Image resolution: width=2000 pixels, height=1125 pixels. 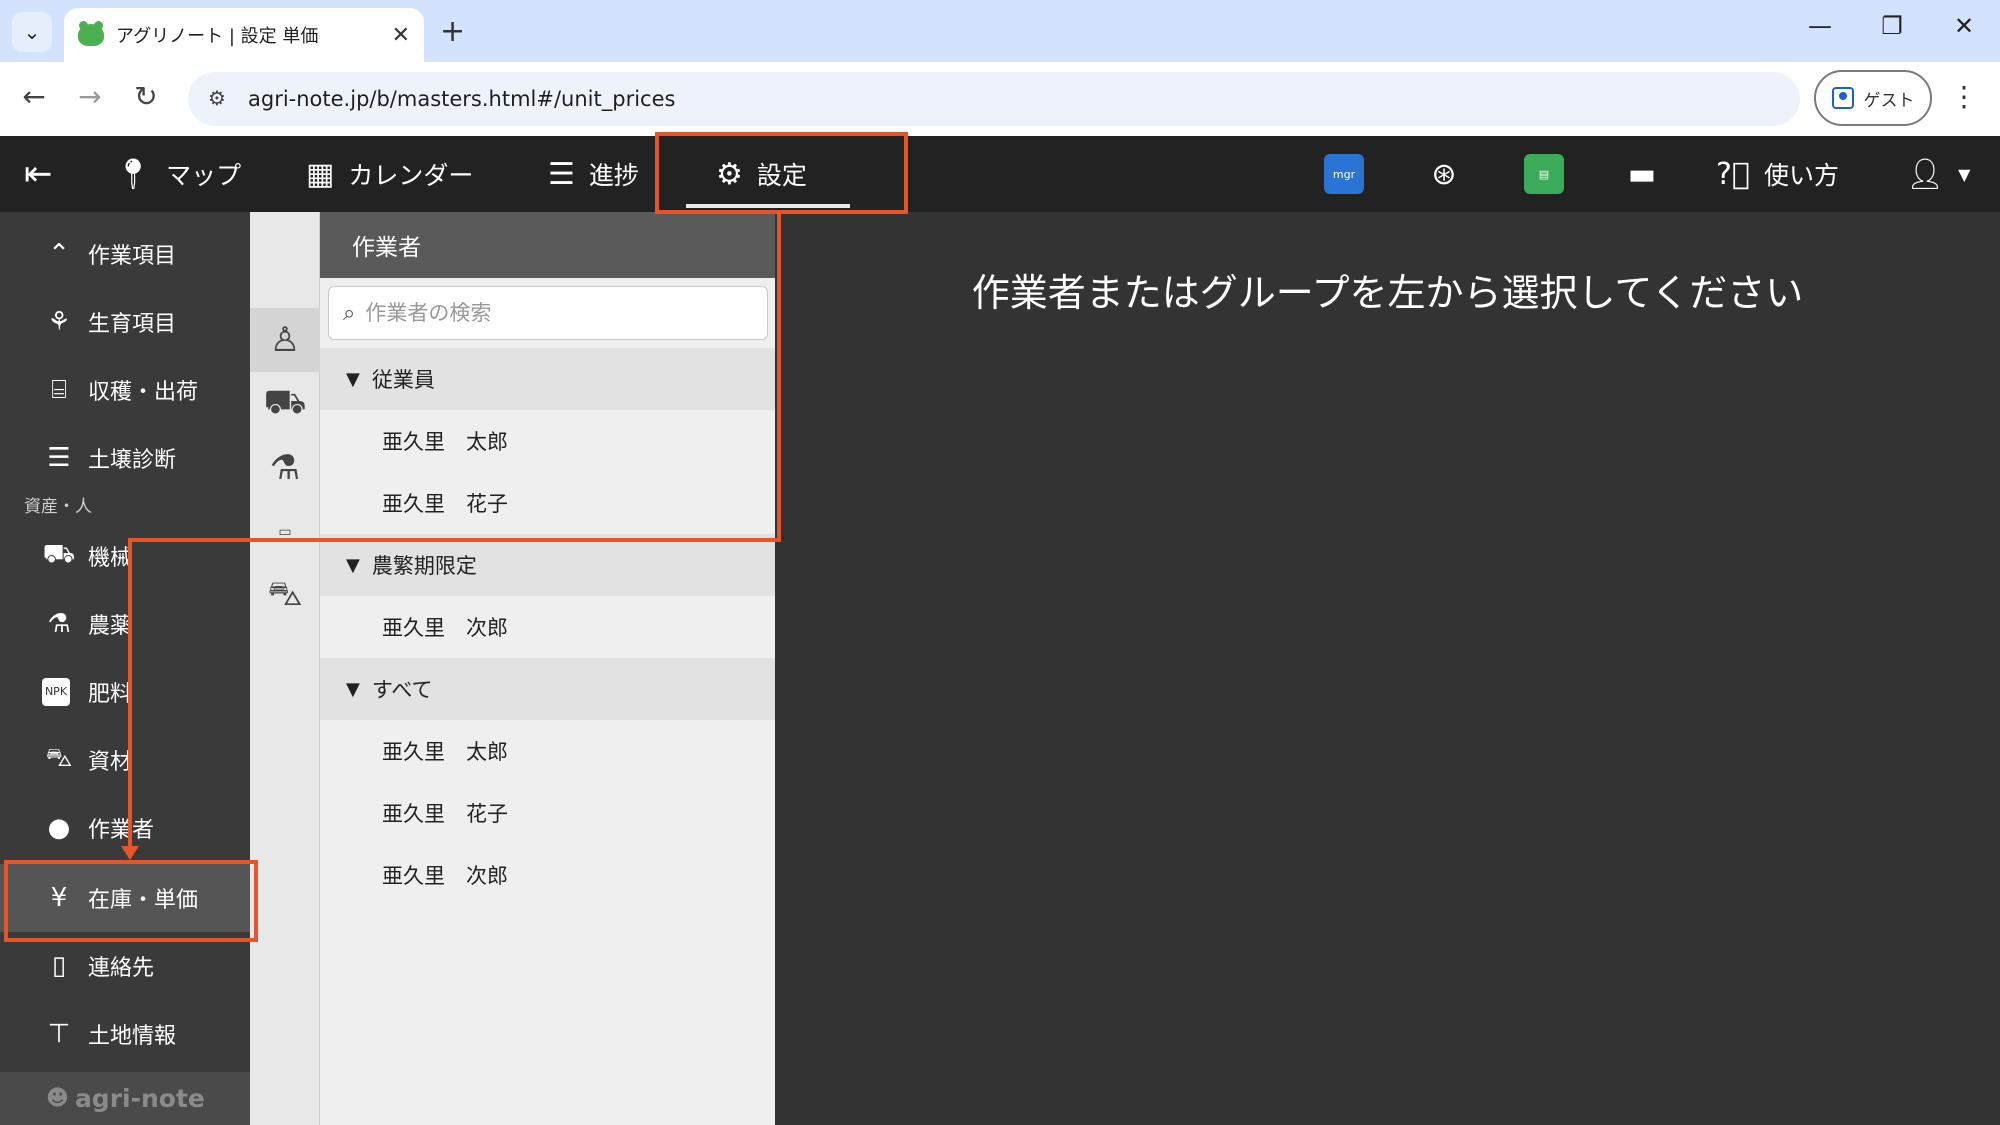 I want to click on browser-tab: アグリノート | 設定 単価 ✕, so click(x=244, y=35).